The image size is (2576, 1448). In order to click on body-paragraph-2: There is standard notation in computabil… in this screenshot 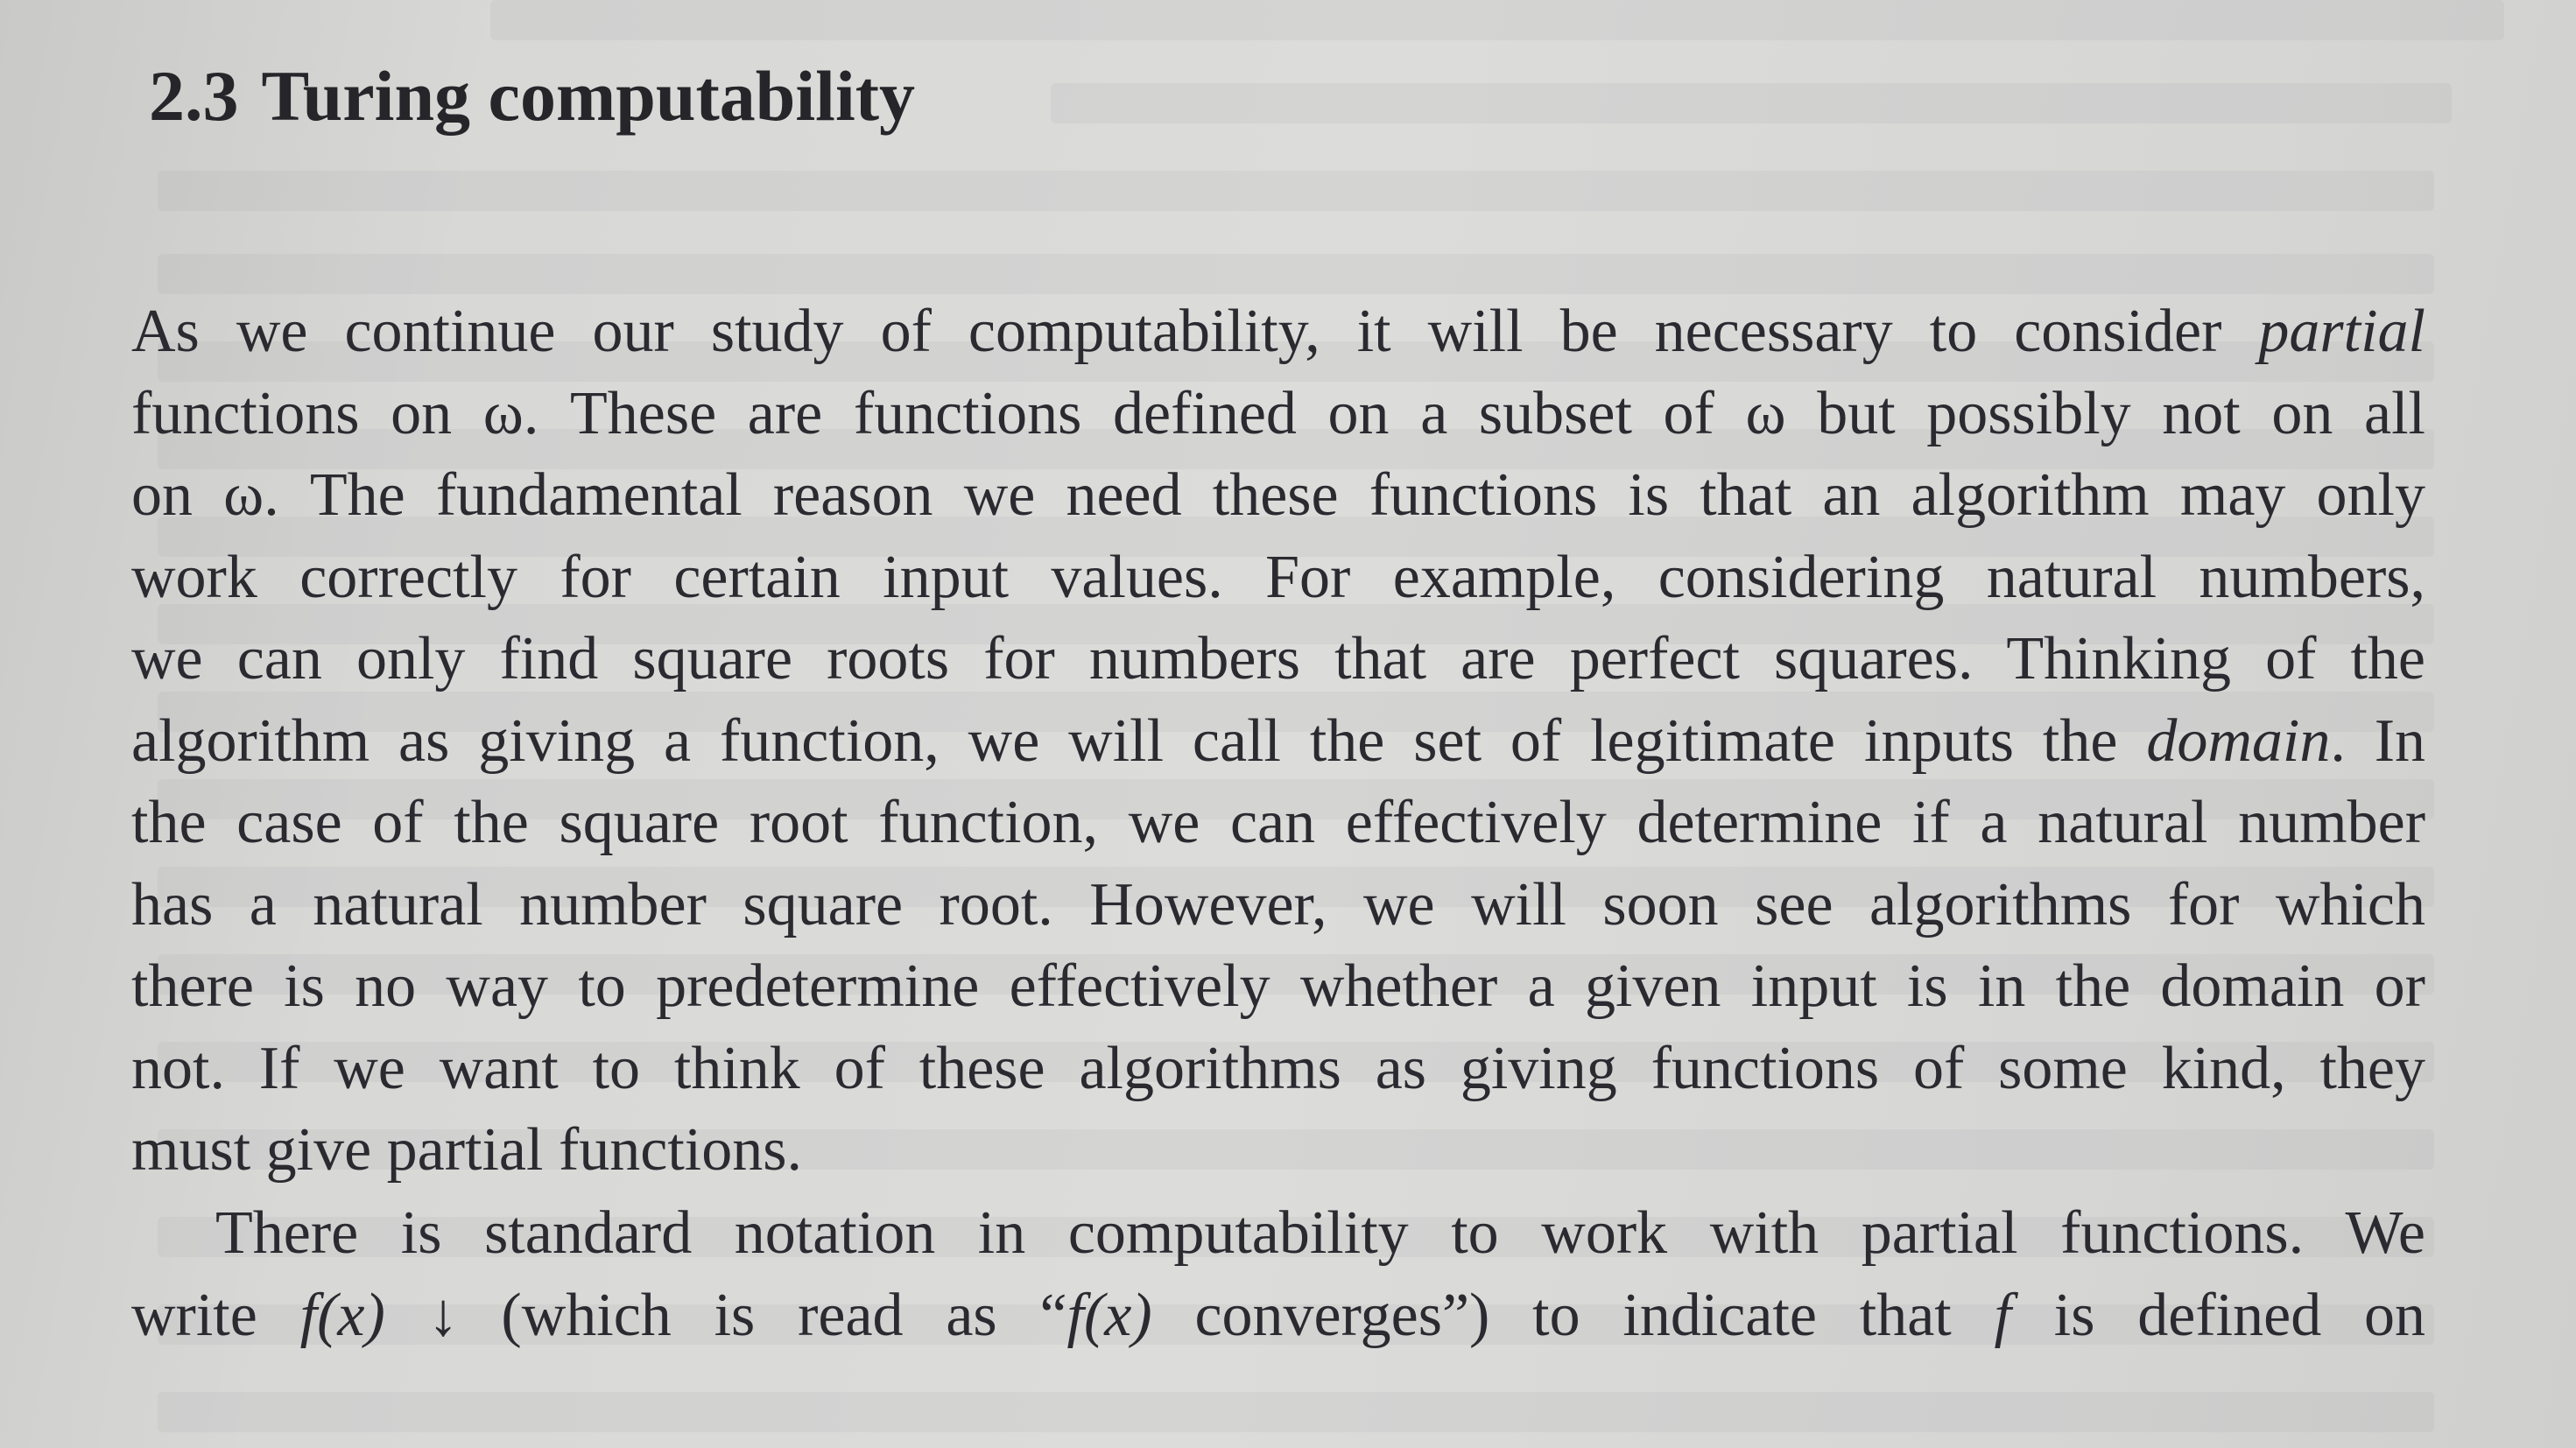, I will do `click(1278, 1274)`.